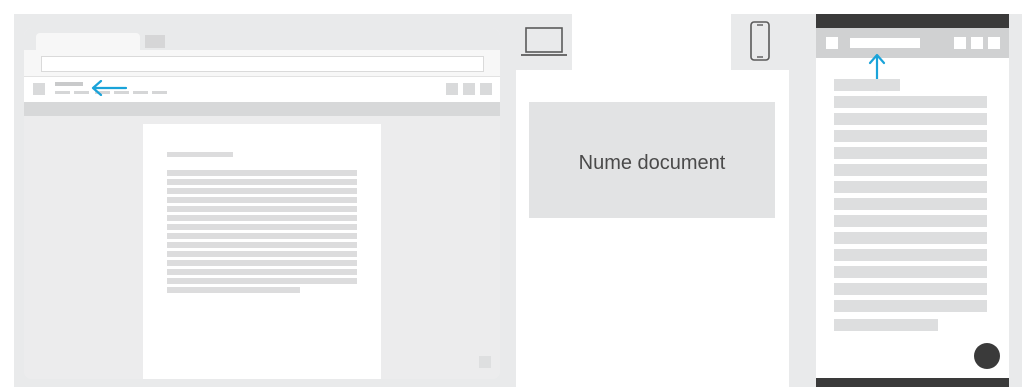 This screenshot has width=1022, height=387. What do you see at coordinates (652, 163) in the screenshot?
I see `document-name-label: Nume document` at bounding box center [652, 163].